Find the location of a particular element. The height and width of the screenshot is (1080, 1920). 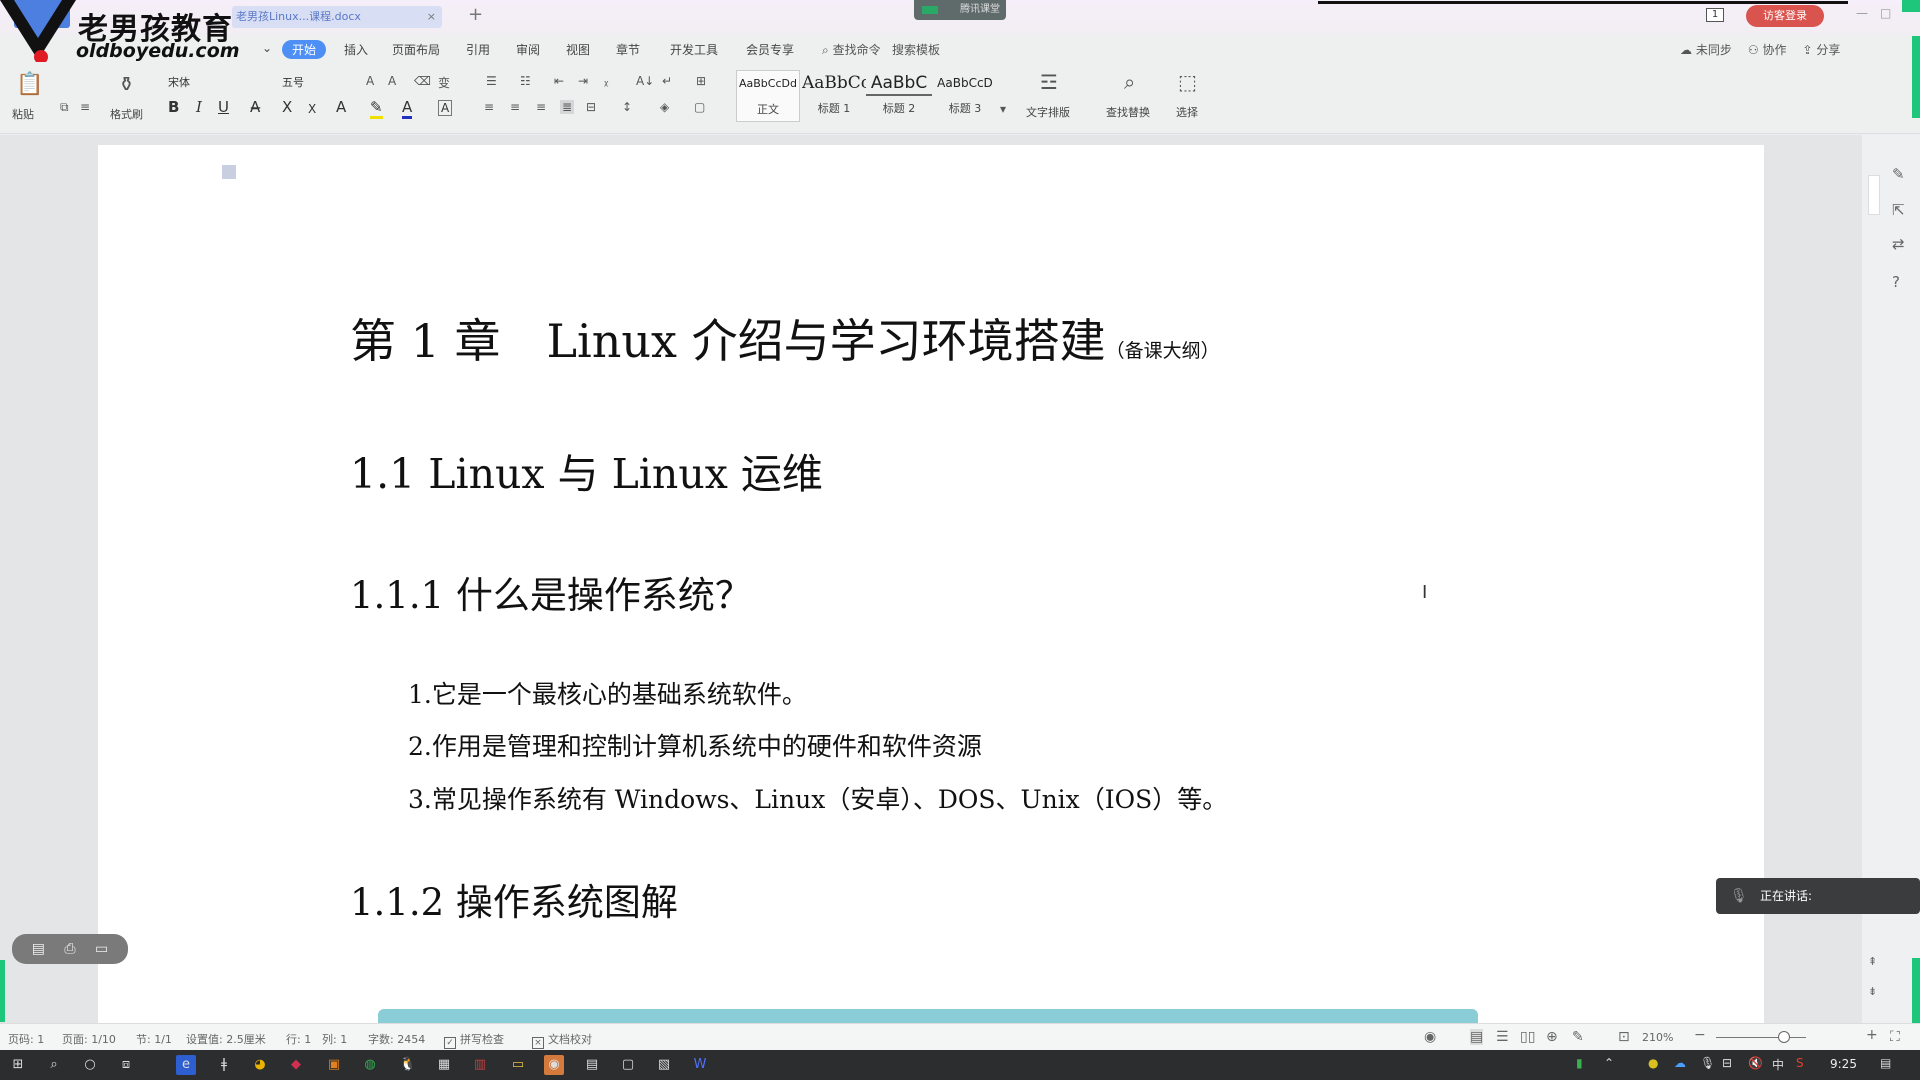

distribute-icon: ⊟ is located at coordinates (591, 107).